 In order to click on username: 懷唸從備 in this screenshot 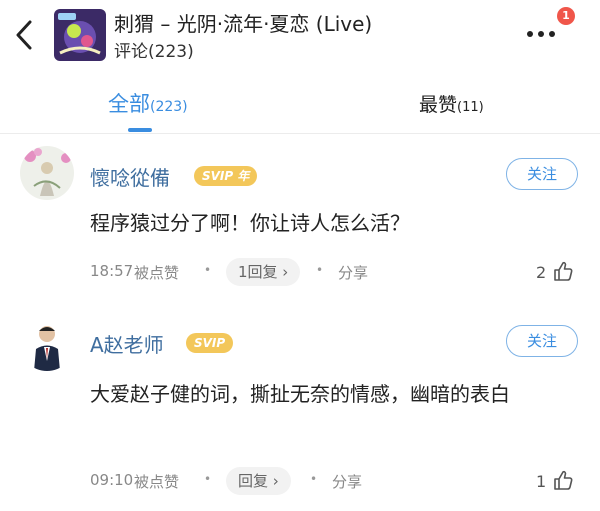, I will do `click(130, 176)`.